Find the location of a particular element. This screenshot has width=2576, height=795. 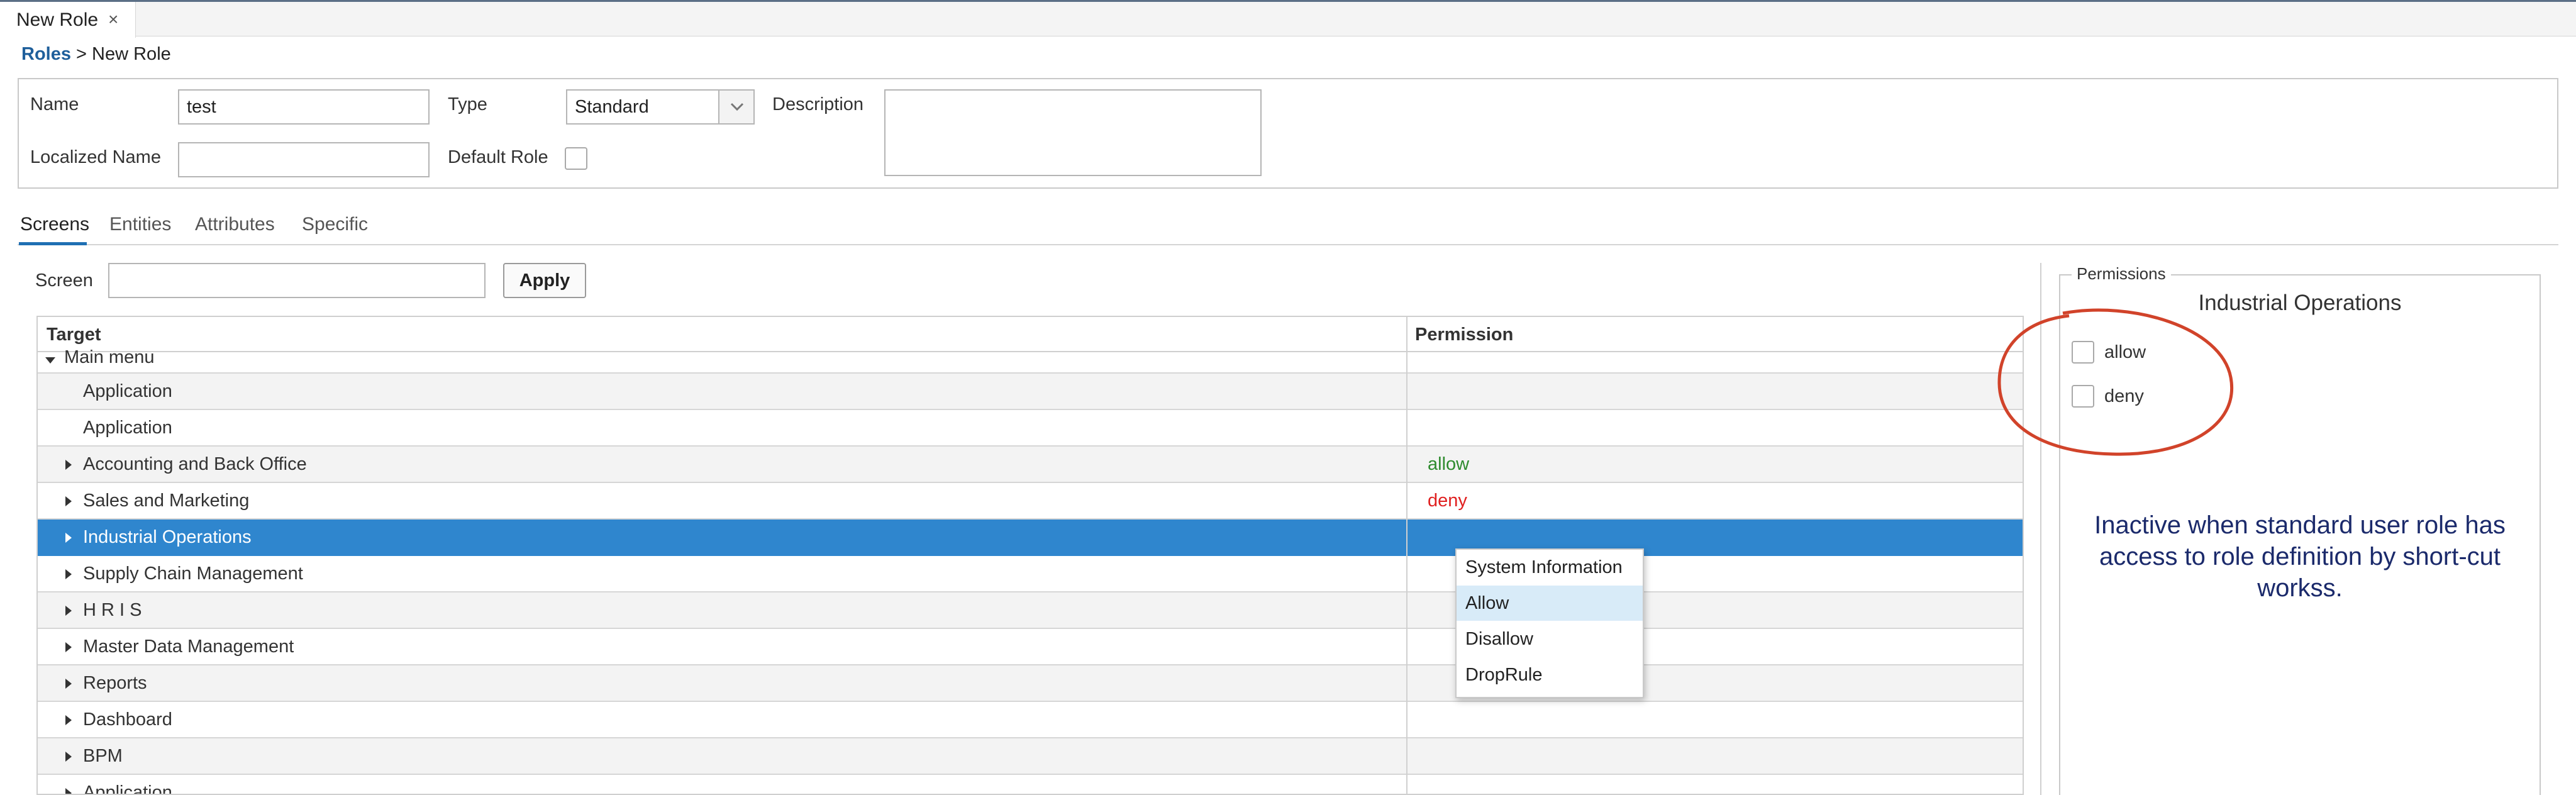

table-row: Sales and Marketing deny is located at coordinates (1030, 501).